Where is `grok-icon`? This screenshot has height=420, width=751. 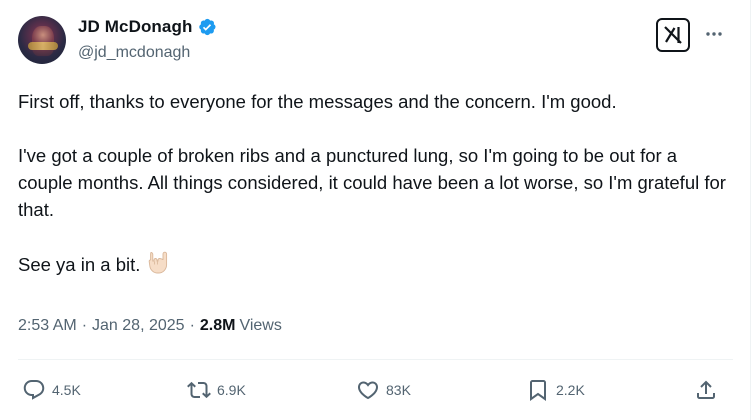
grok-icon is located at coordinates (673, 35).